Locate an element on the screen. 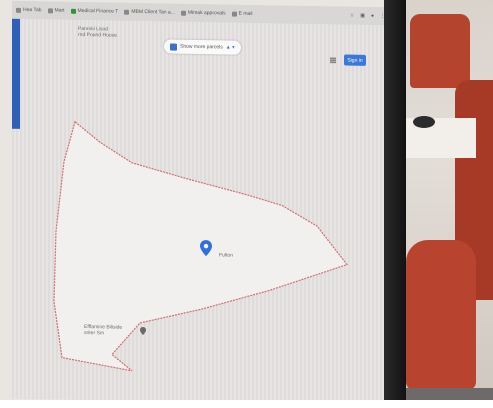 This screenshot has width=493, height=408. pin-label: Fulton is located at coordinates (226, 255).